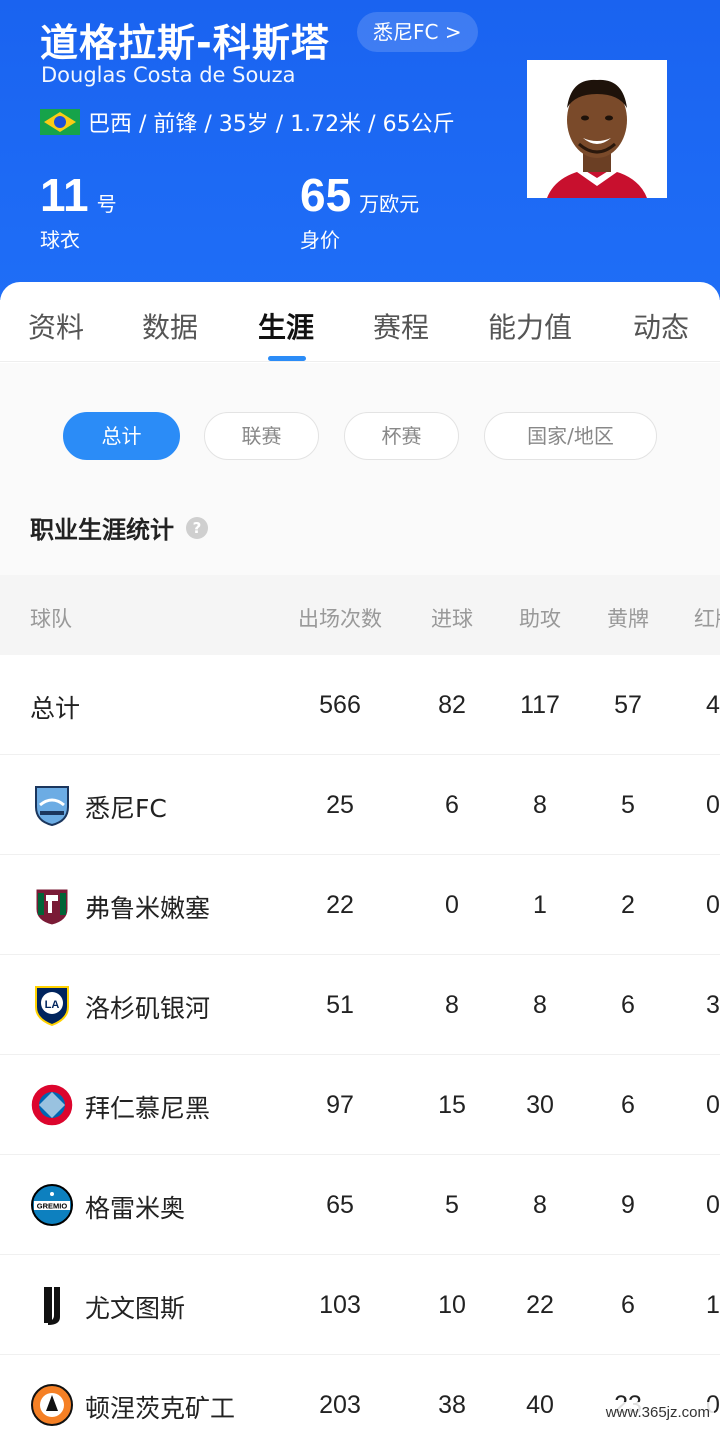  What do you see at coordinates (261, 436) in the screenshot?
I see `filter-league: 联赛` at bounding box center [261, 436].